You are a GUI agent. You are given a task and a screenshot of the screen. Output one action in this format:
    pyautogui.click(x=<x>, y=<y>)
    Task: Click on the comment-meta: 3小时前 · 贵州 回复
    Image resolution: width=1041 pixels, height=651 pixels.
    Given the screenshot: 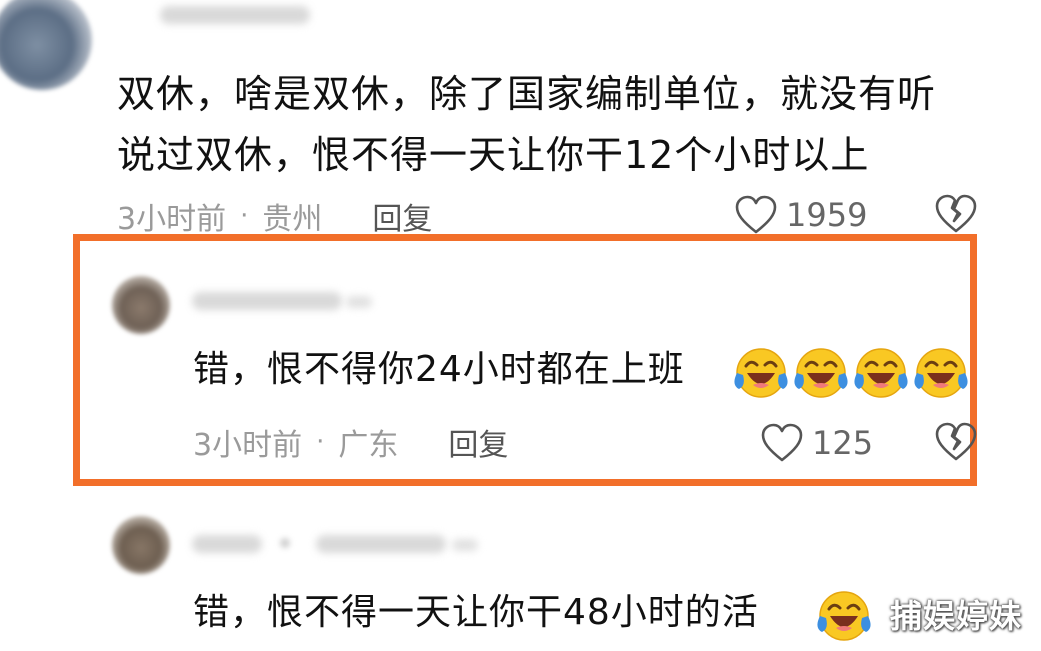 What is the action you would take?
    pyautogui.click(x=274, y=216)
    